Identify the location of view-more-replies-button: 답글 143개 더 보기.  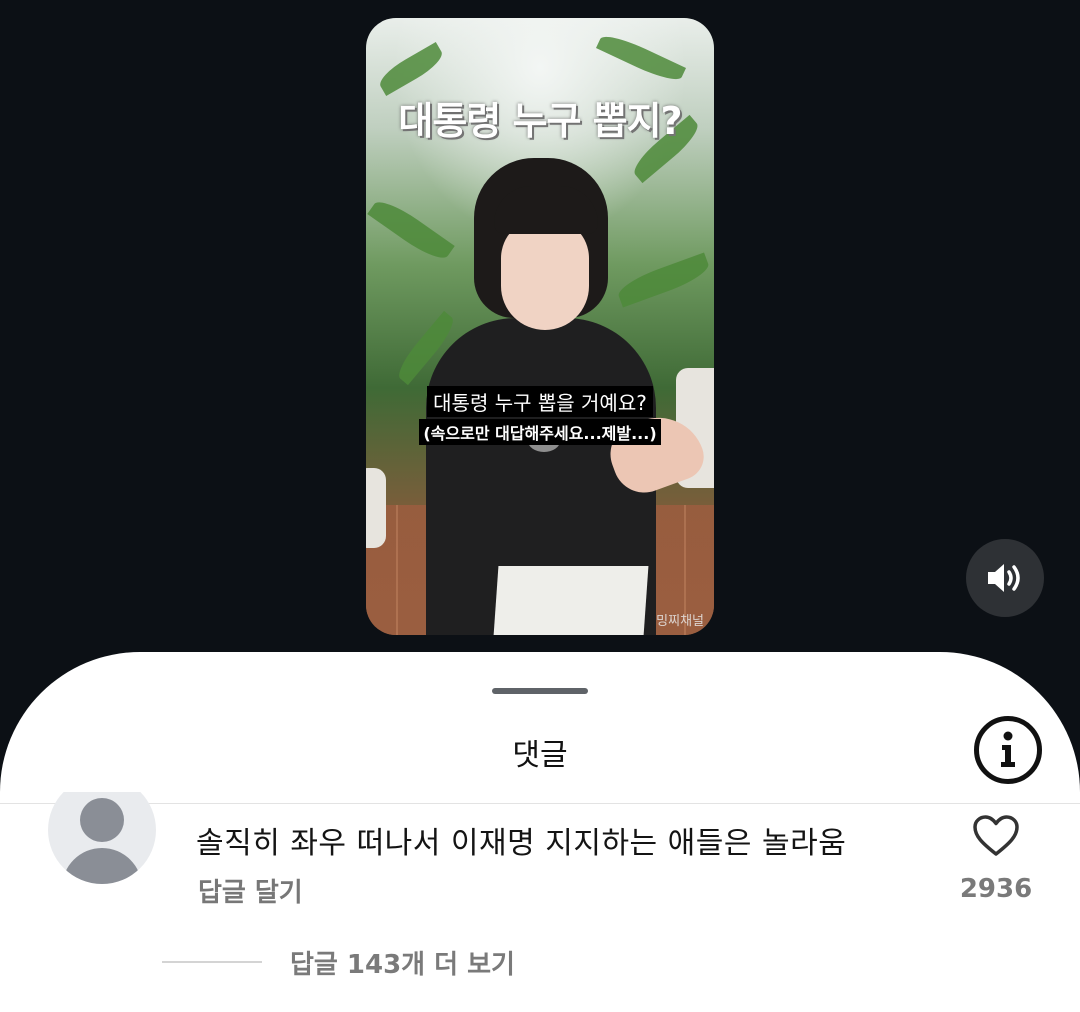
(402, 962).